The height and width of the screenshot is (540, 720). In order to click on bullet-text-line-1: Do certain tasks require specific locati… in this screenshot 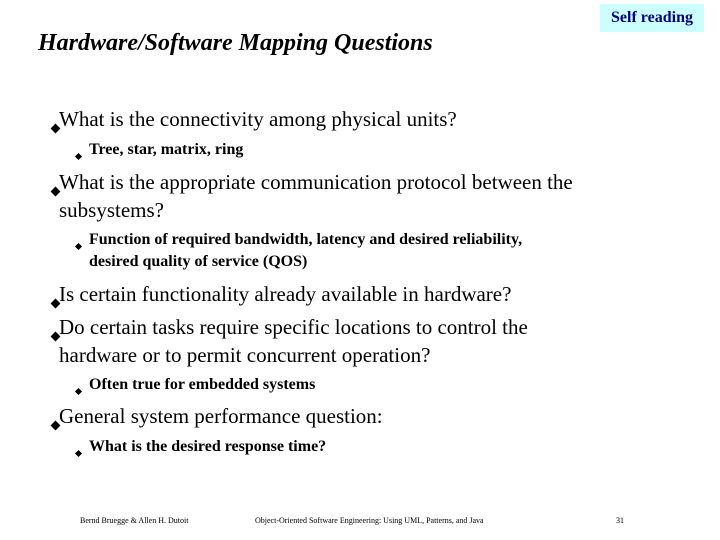, I will do `click(293, 327)`.